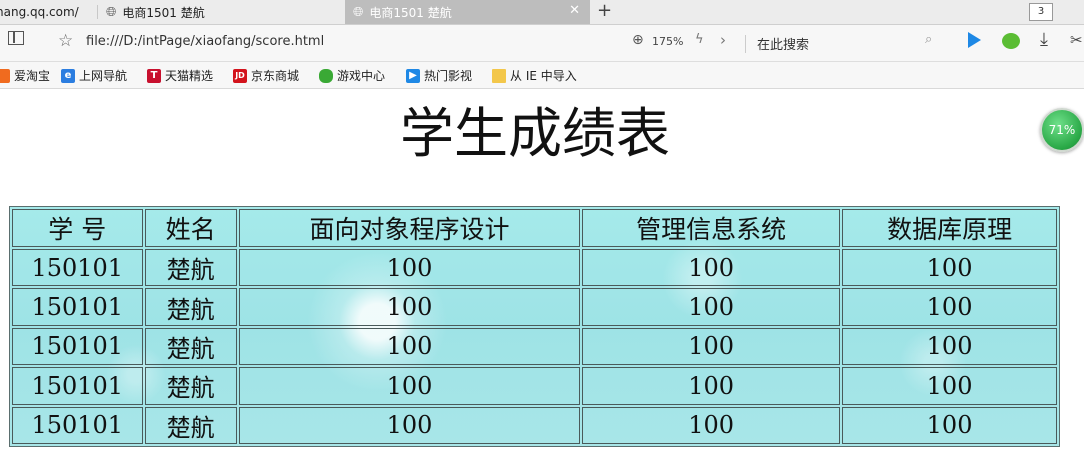 The height and width of the screenshot is (472, 1084). Describe the element at coordinates (783, 43) in the screenshot. I see `search-input: 在此搜索` at that location.